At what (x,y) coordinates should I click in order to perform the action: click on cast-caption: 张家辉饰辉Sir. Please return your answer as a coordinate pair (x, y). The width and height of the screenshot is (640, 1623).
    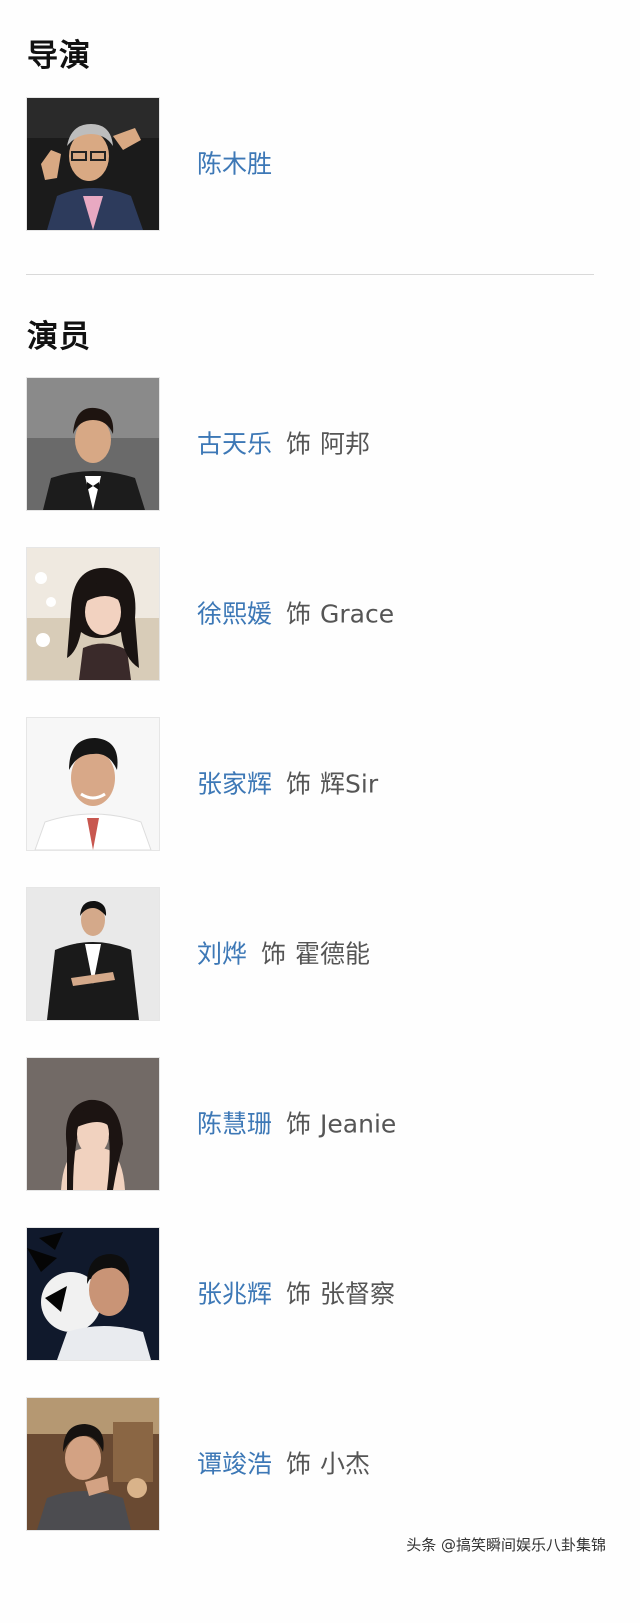
    Looking at the image, I should click on (287, 784).